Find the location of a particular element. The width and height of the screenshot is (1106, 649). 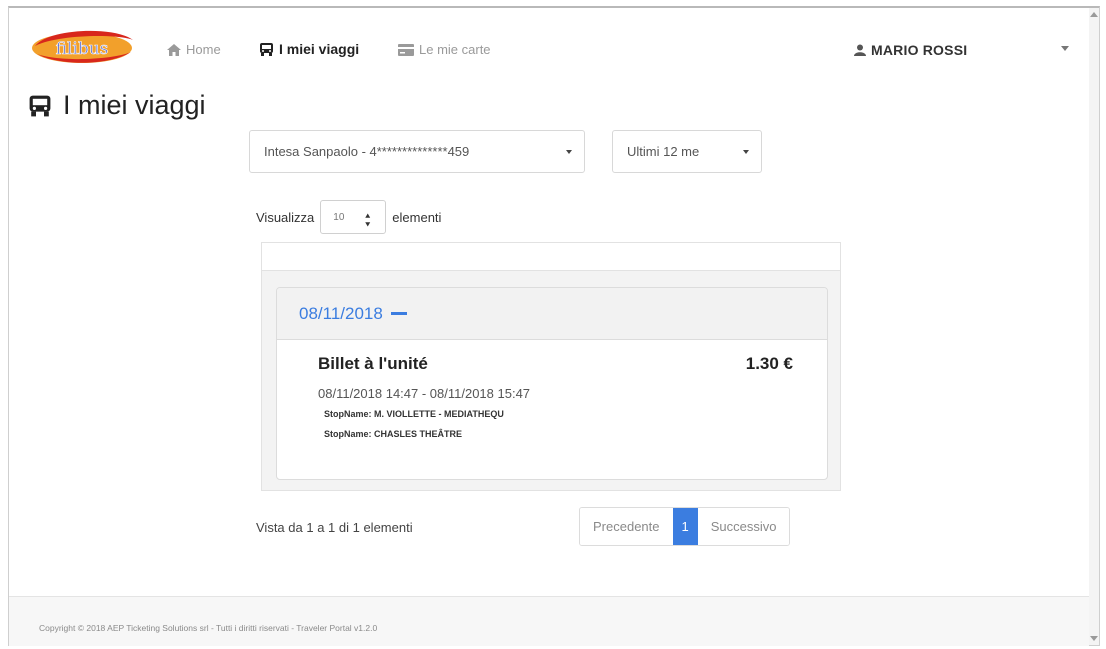

updown-icon: ⯅ ⯆ is located at coordinates (368, 220).